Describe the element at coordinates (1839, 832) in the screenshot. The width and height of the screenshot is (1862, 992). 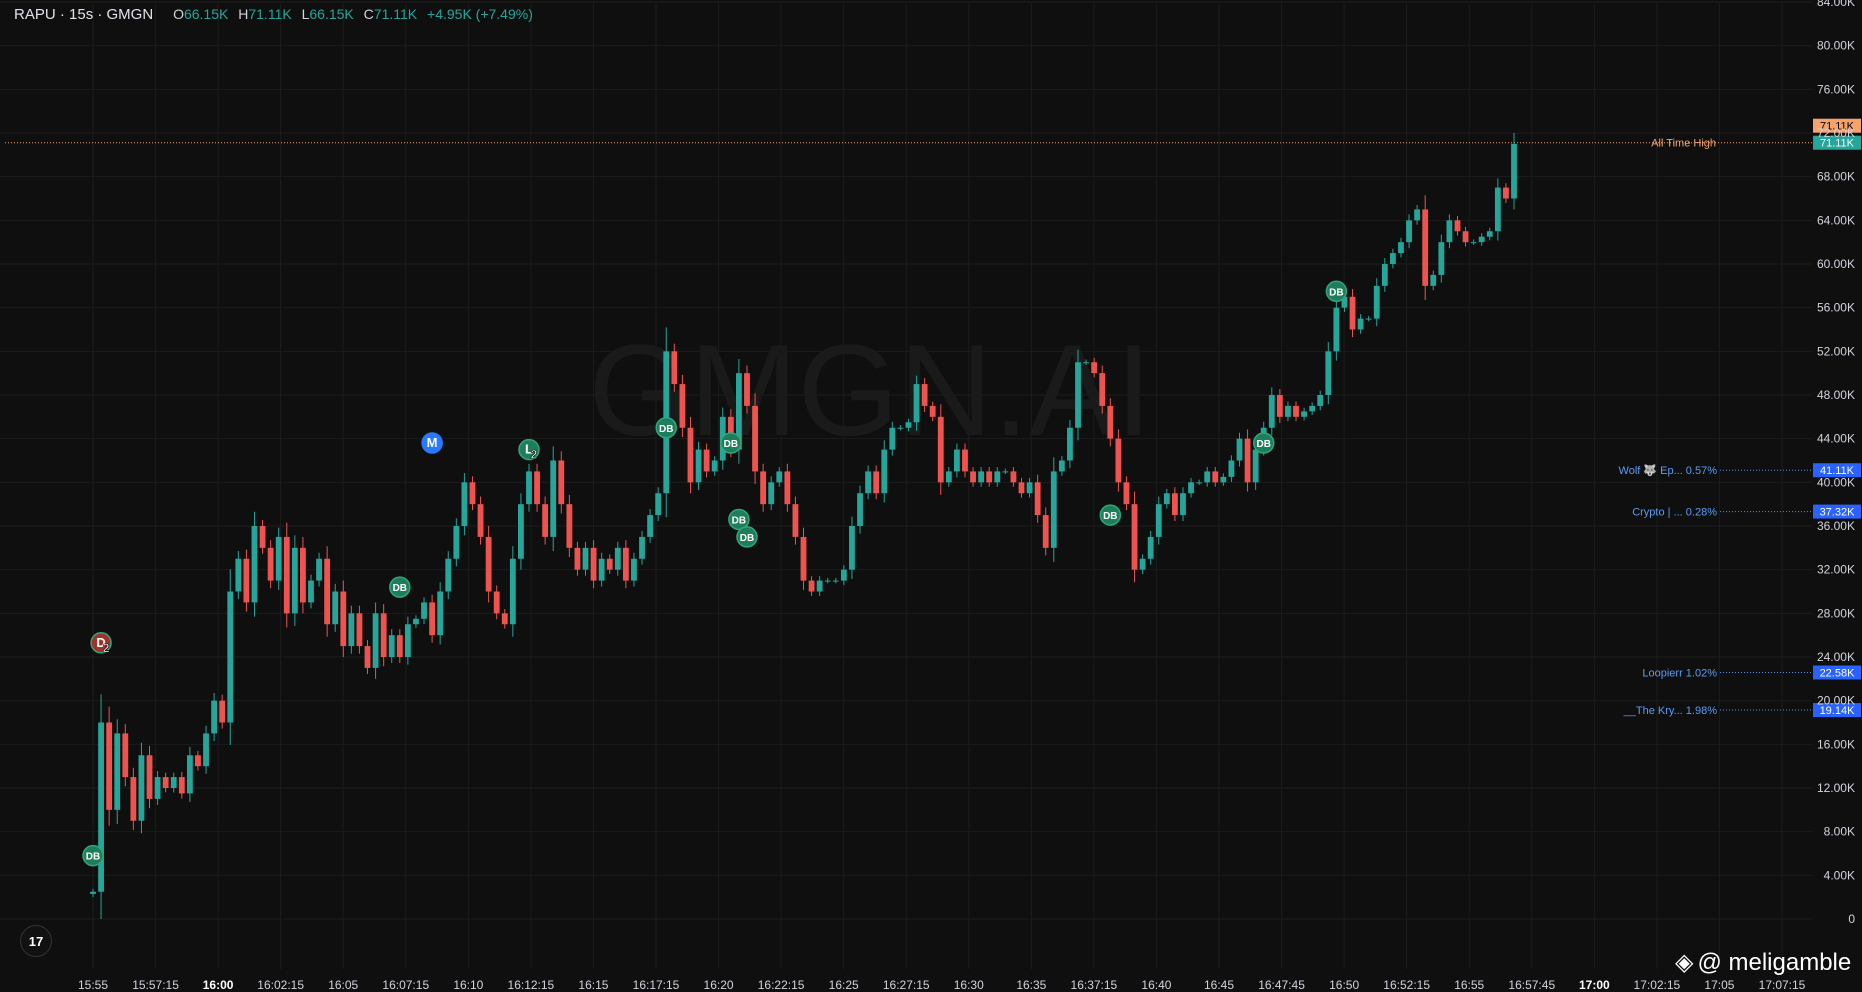
I see `y-tick-label: 8.00K` at that location.